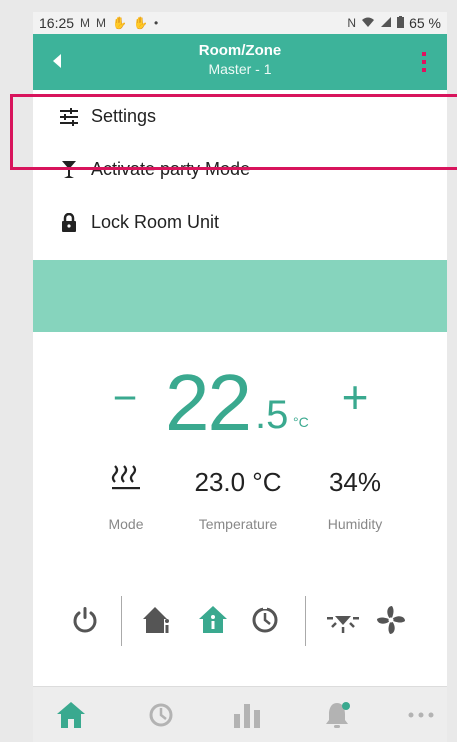 This screenshot has width=457, height=742. I want to click on setpoint-integer: 22, so click(208, 402).